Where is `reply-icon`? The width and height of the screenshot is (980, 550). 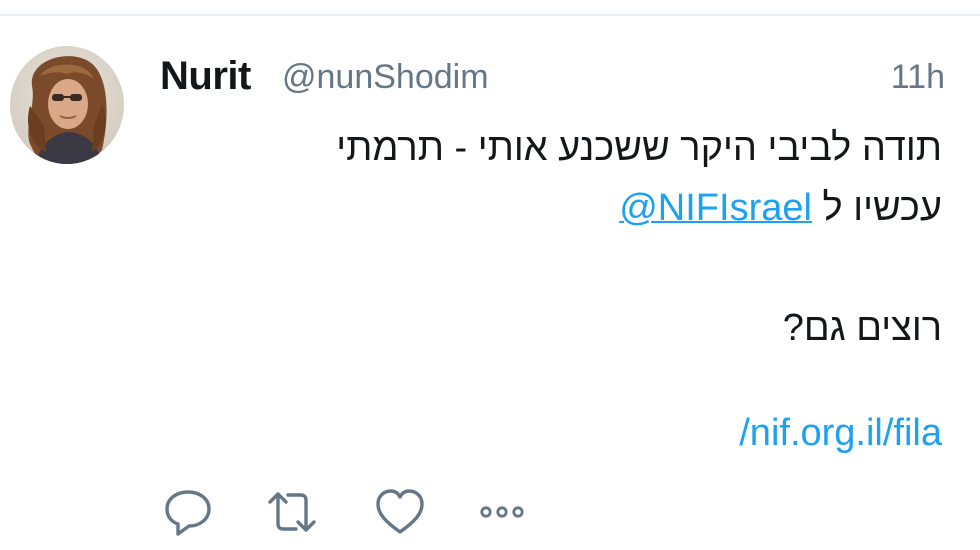
reply-icon is located at coordinates (188, 513).